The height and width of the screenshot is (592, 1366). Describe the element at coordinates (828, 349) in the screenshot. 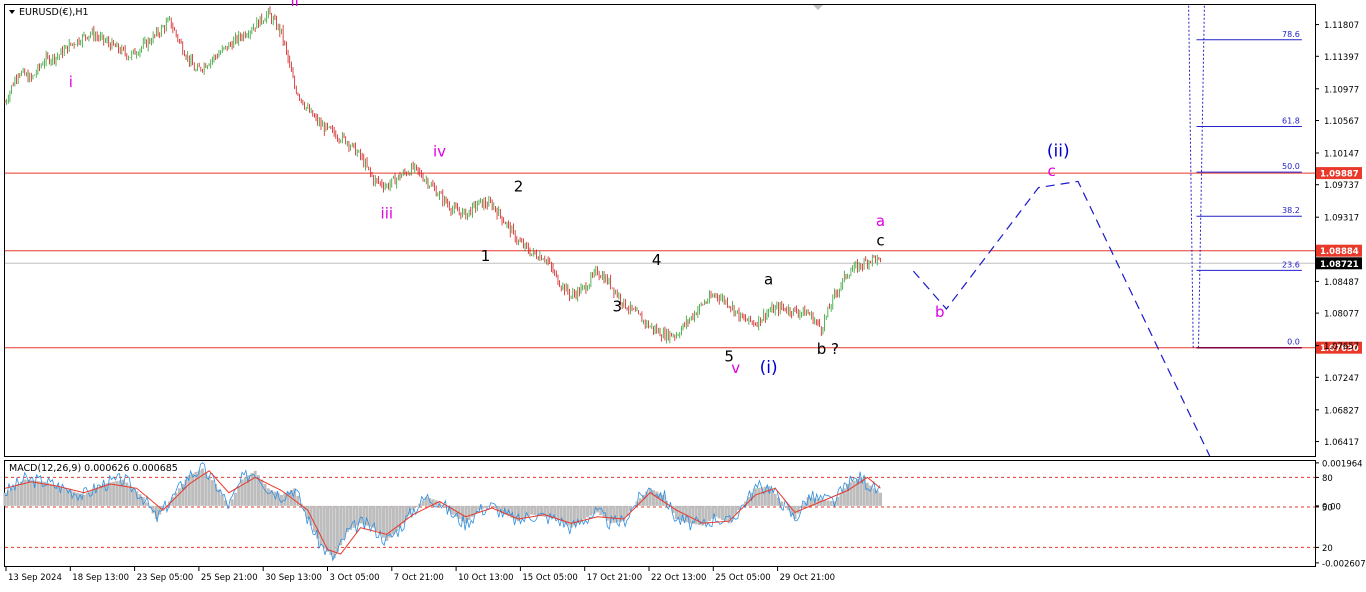

I see `wave-label: b ?` at that location.